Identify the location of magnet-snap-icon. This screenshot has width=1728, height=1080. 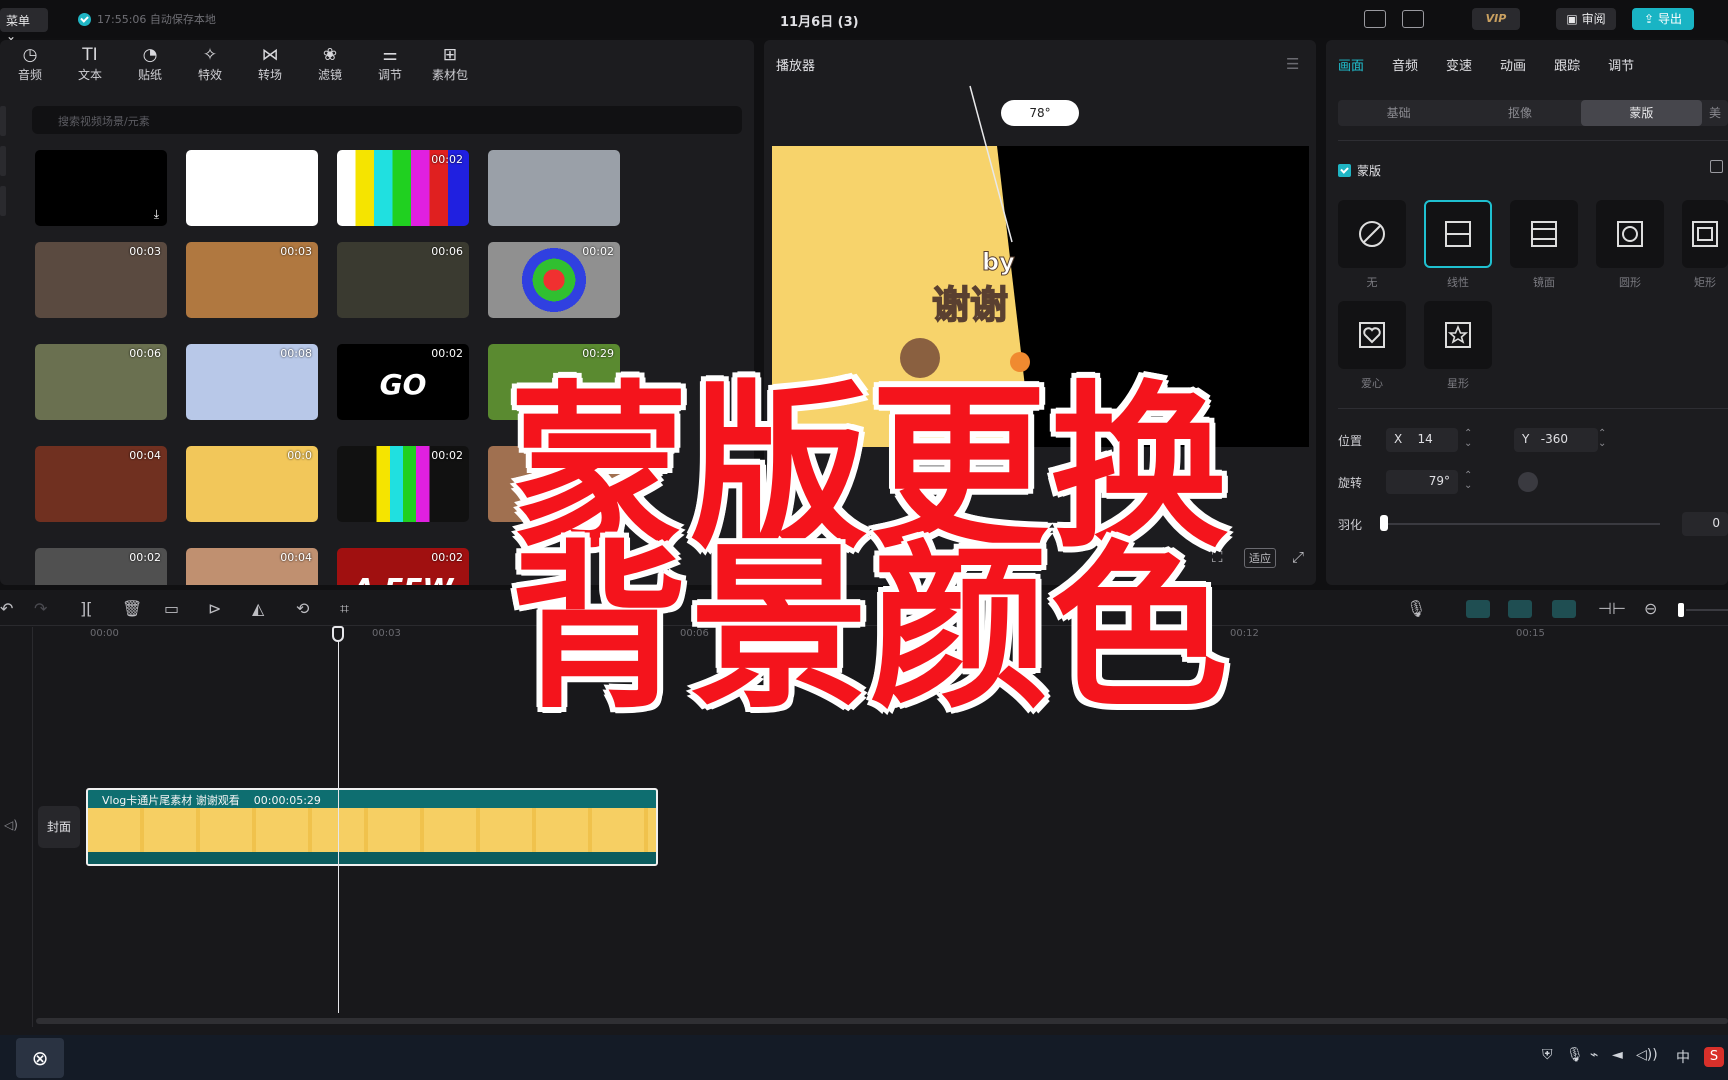
(1520, 609).